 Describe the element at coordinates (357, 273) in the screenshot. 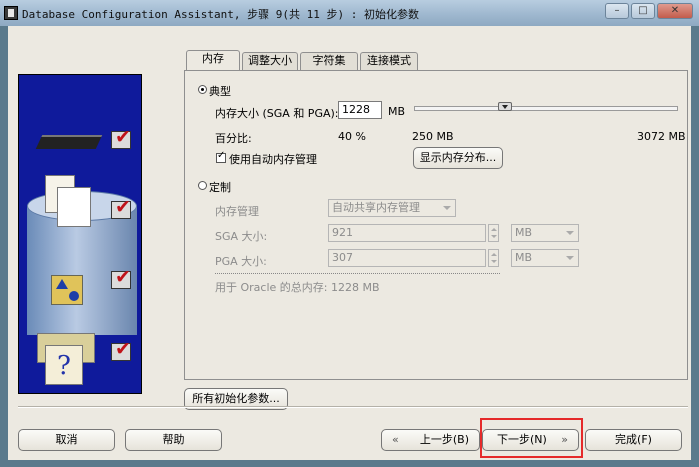

I see `total-divider` at that location.